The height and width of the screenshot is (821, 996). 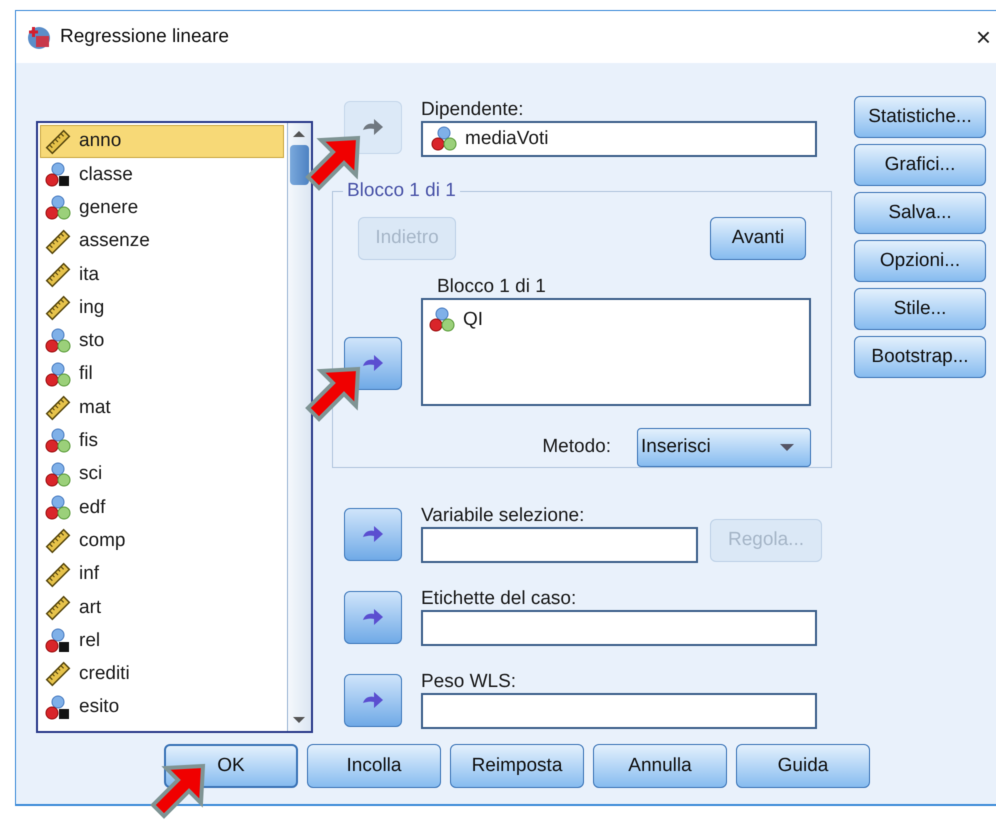 I want to click on variable-item: ing, so click(x=162, y=308).